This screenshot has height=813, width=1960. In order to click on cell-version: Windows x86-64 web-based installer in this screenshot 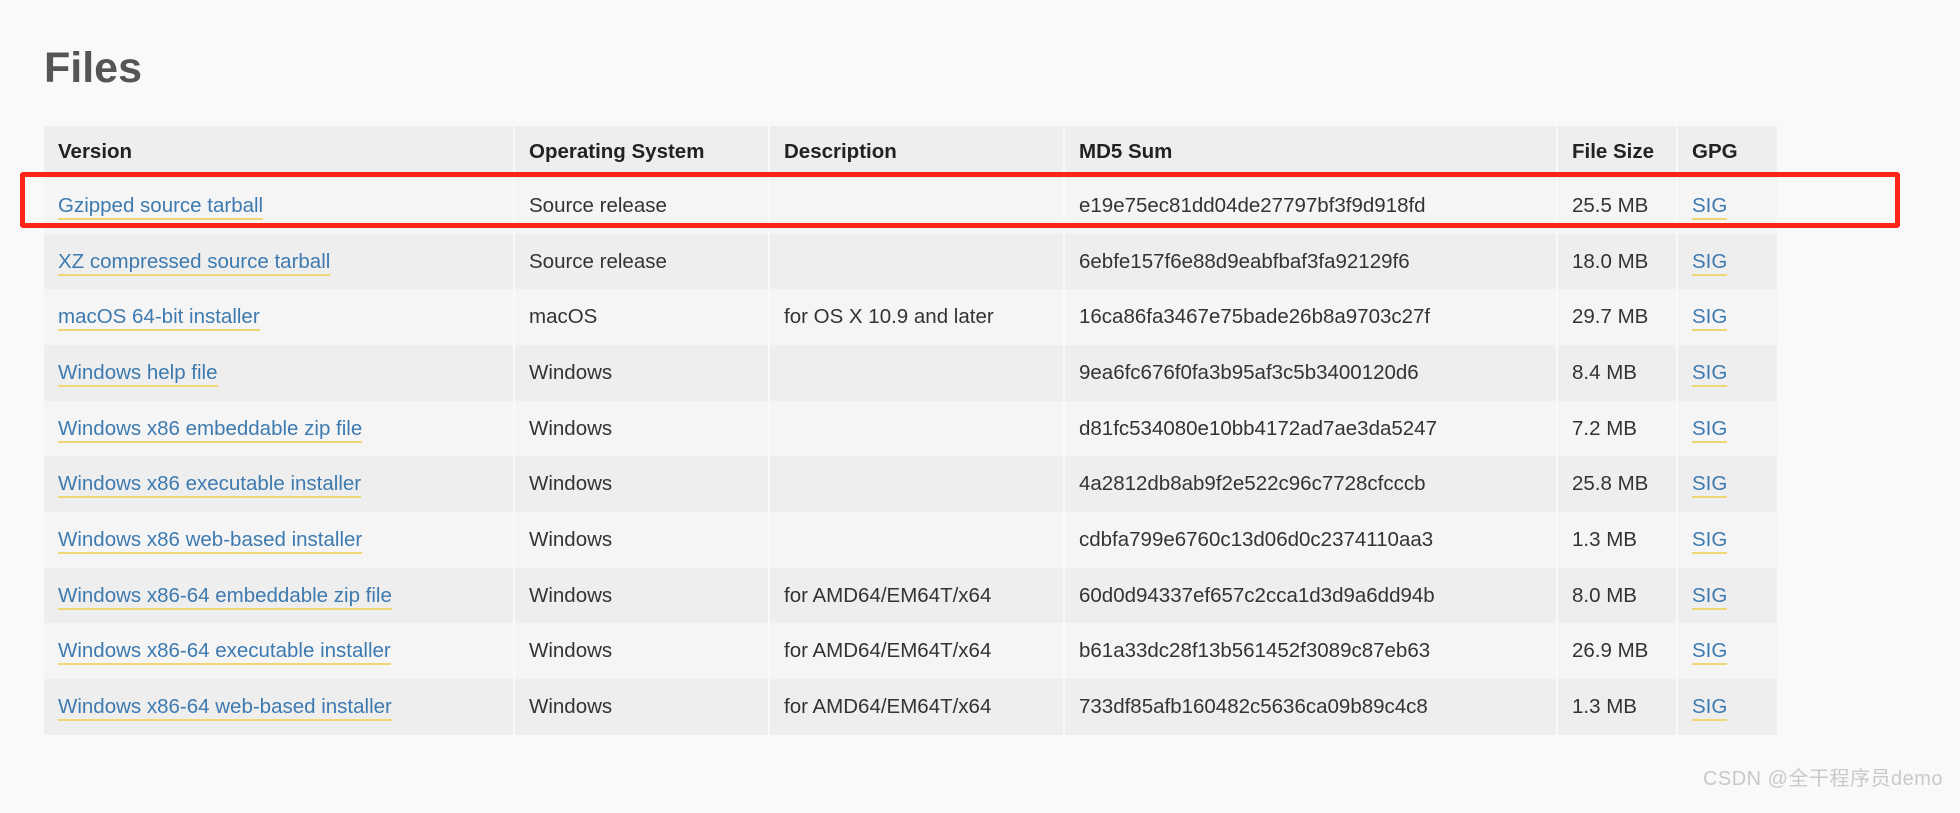, I will do `click(279, 707)`.